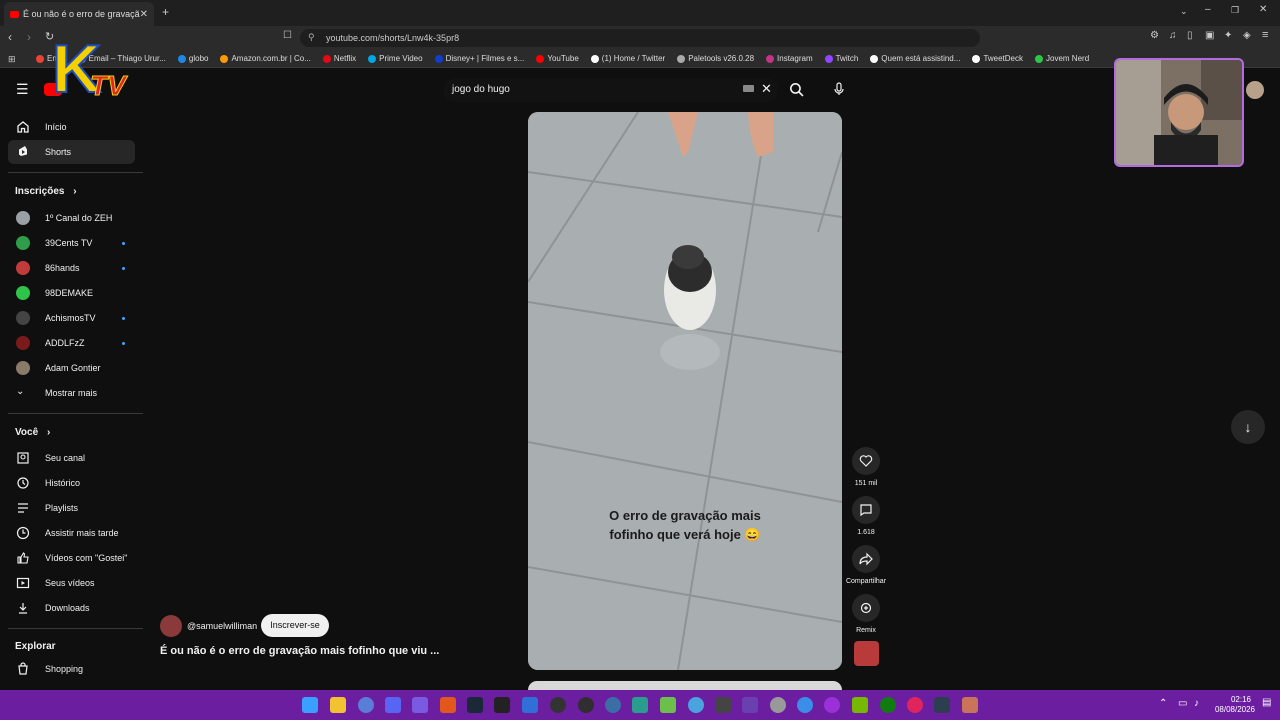 The image size is (1280, 720). Describe the element at coordinates (71, 318) in the screenshot. I see `sidebar-item-subscription: AchismosTV` at that location.